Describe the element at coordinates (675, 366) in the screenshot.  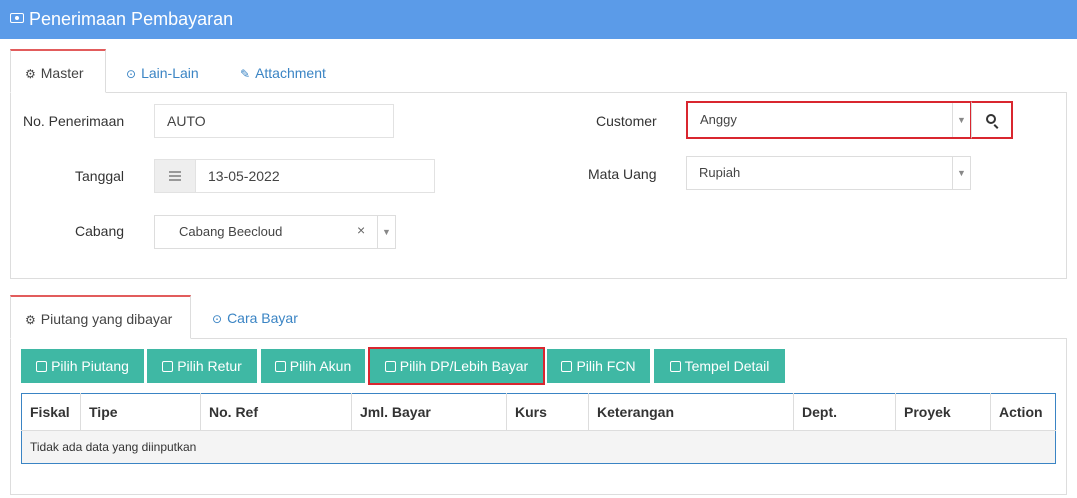
I see `paste-icon` at that location.